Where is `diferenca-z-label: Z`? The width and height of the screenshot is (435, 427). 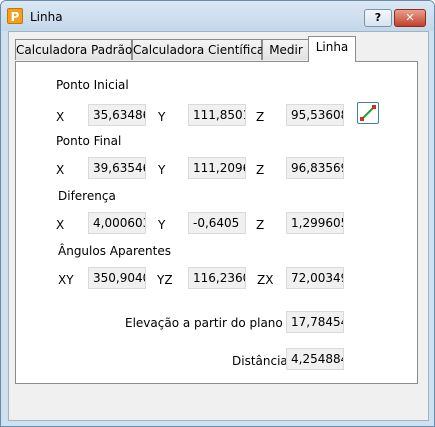
diferenca-z-label: Z is located at coordinates (260, 225).